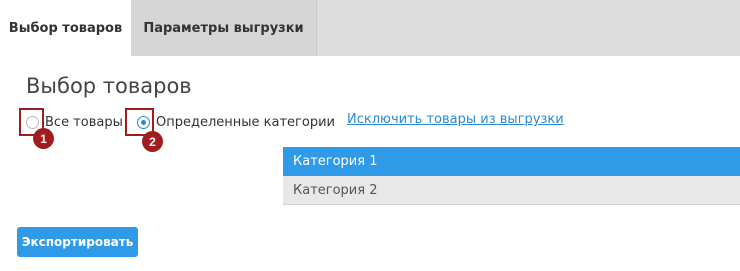 This screenshot has width=740, height=271. Describe the element at coordinates (455, 119) in the screenshot. I see `exclude-products-link: Исключить товары из выгрузки` at that location.